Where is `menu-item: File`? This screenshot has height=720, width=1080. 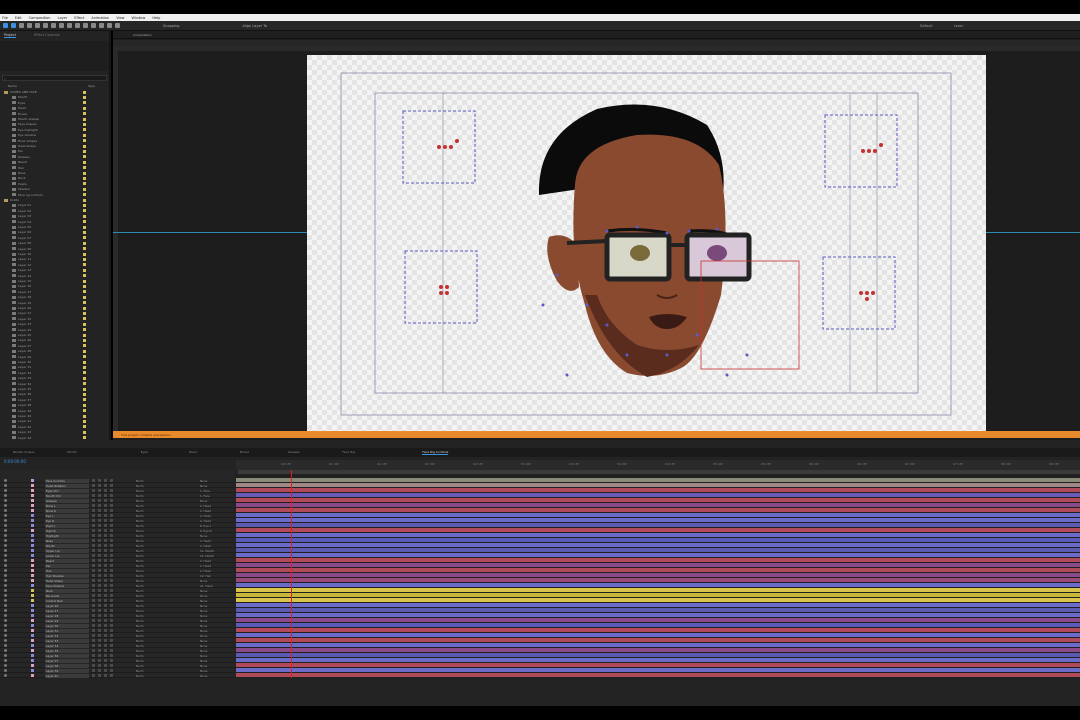
menu-item: File is located at coordinates (5, 18).